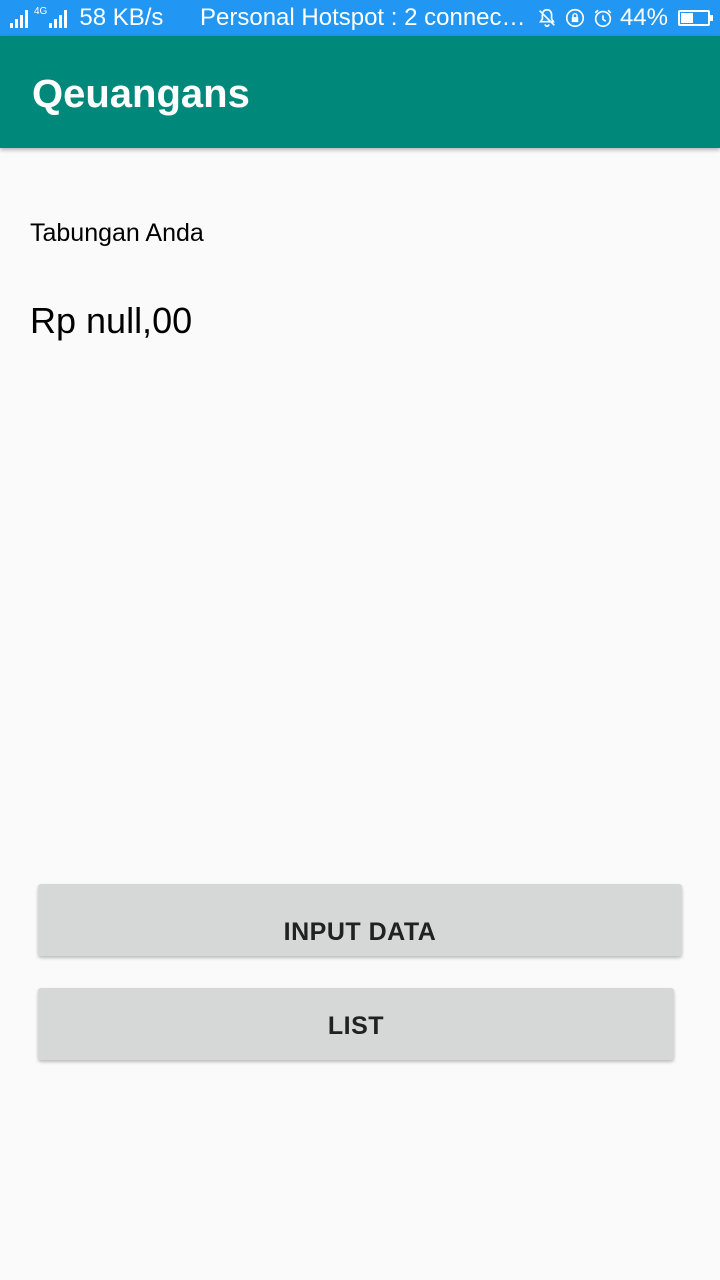 The image size is (720, 1280). What do you see at coordinates (19, 18) in the screenshot?
I see `signal-icon` at bounding box center [19, 18].